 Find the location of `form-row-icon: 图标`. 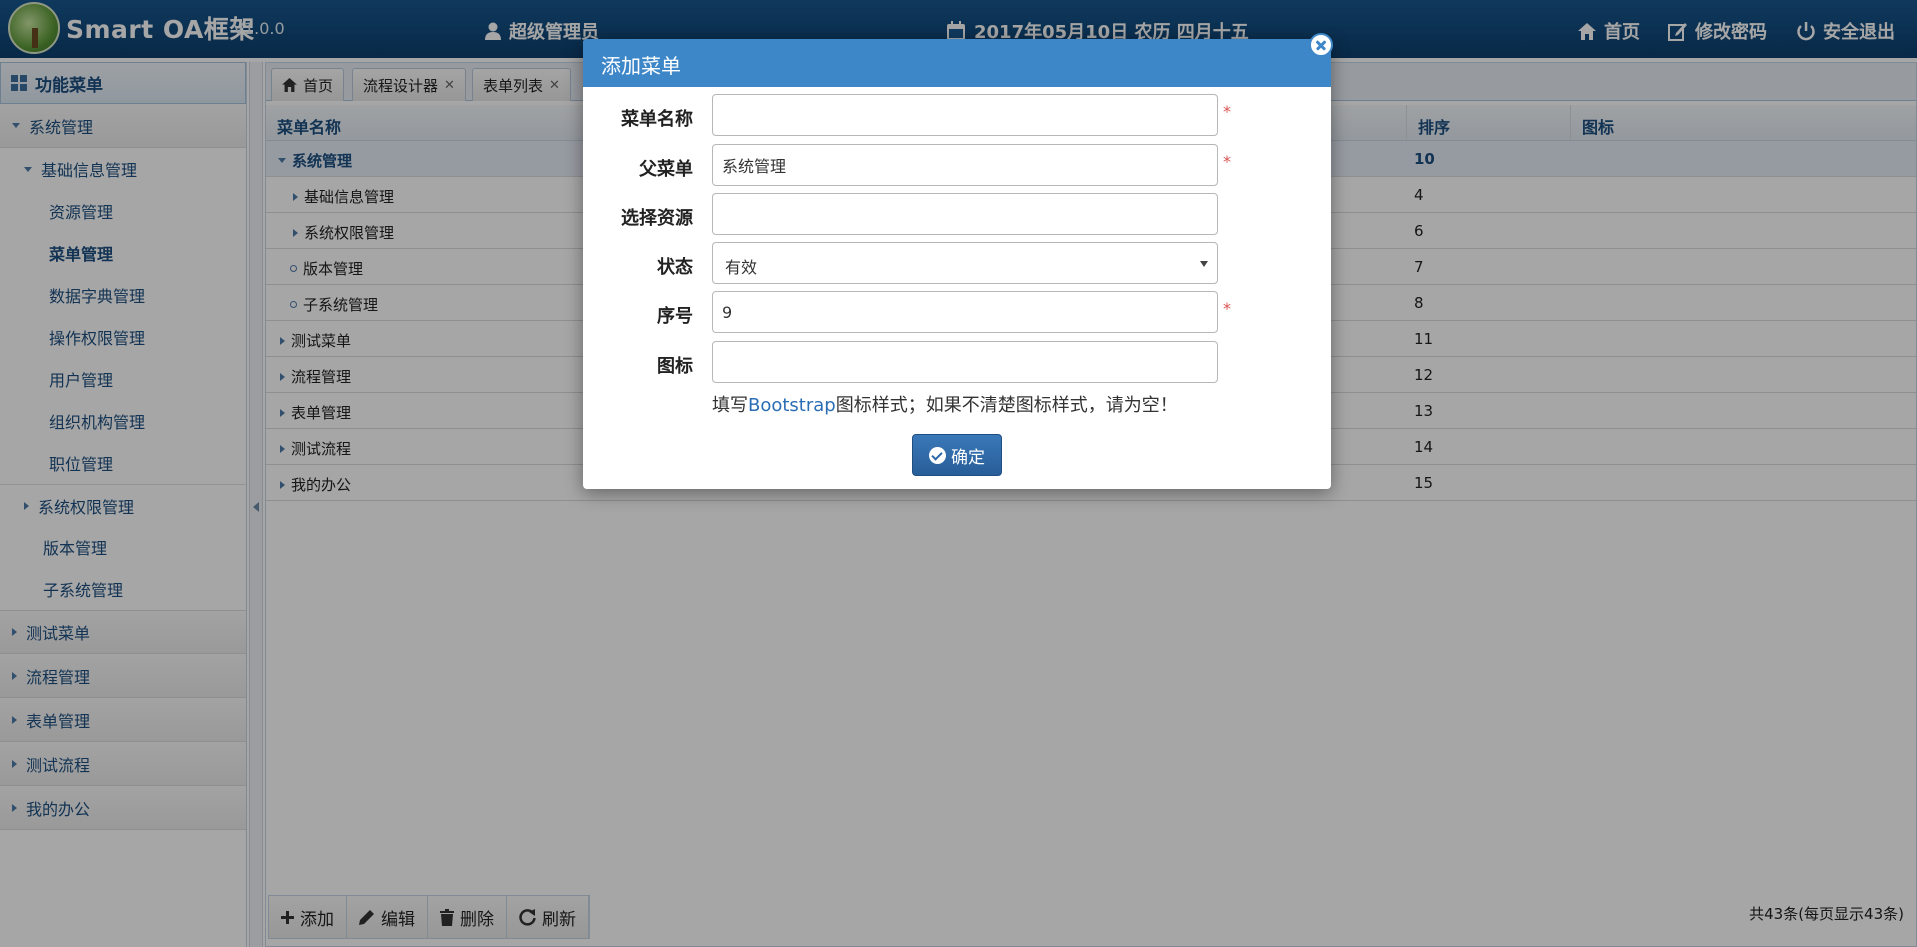

form-row-icon: 图标 is located at coordinates (957, 363).